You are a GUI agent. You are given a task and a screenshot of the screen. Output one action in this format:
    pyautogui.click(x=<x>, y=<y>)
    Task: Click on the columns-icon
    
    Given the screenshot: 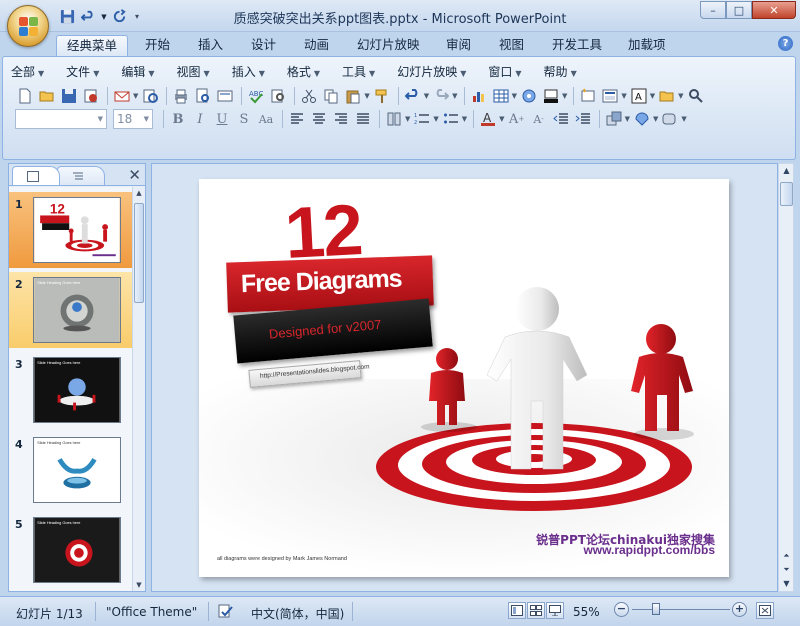 What is the action you would take?
    pyautogui.click(x=394, y=119)
    